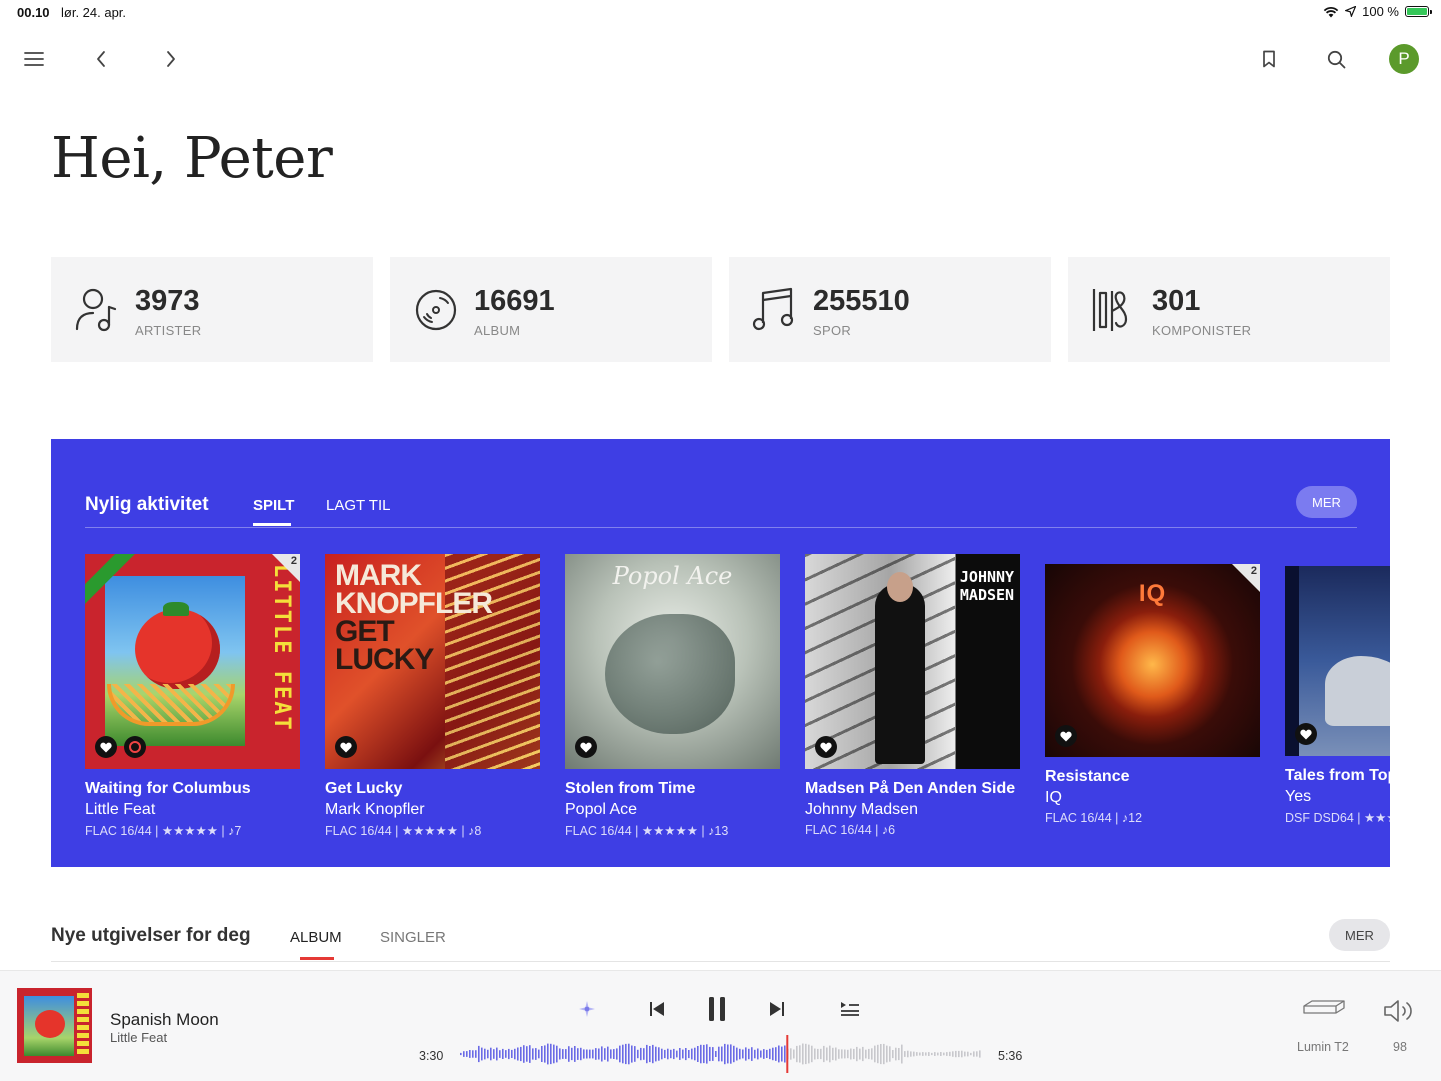  What do you see at coordinates (912, 810) in the screenshot?
I see `album-artist: Johnny Madsen` at bounding box center [912, 810].